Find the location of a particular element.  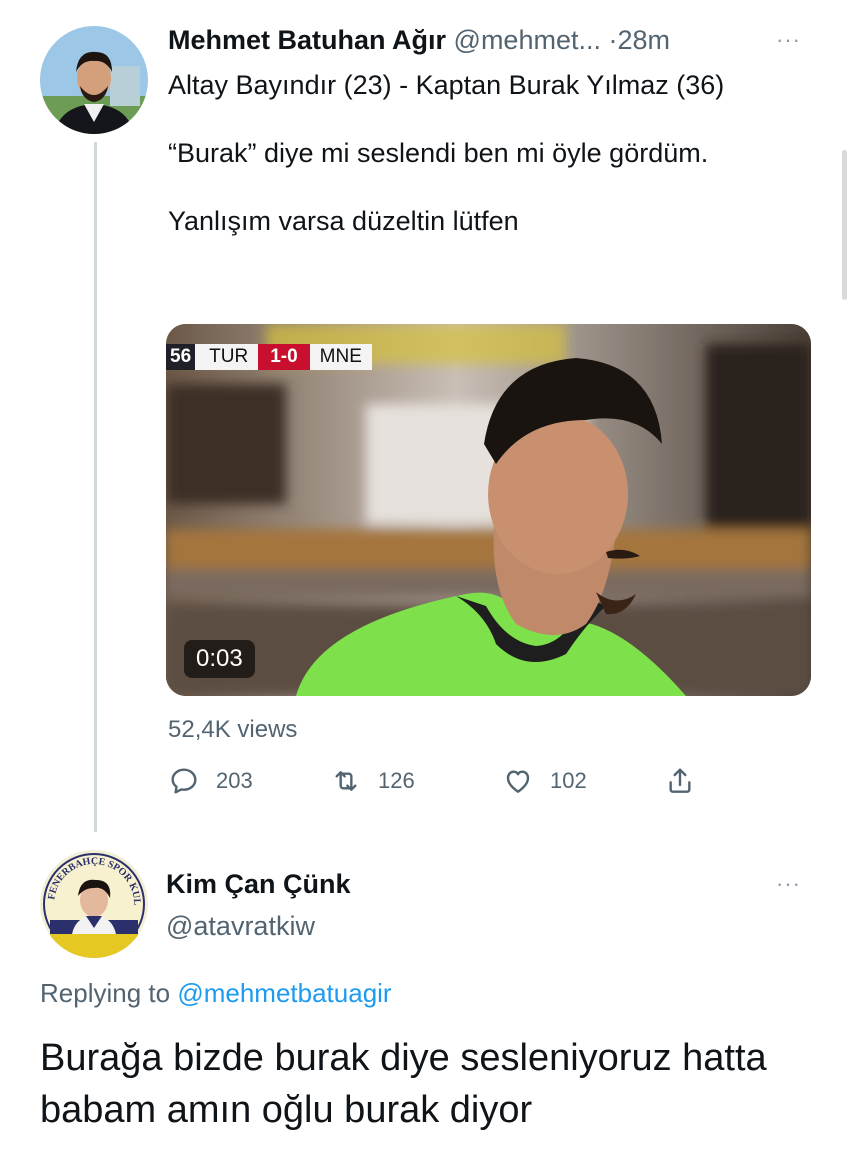

tweet-header: Mehmet Batuhan Ağır @mehmet... ·28m is located at coordinates (488, 40).